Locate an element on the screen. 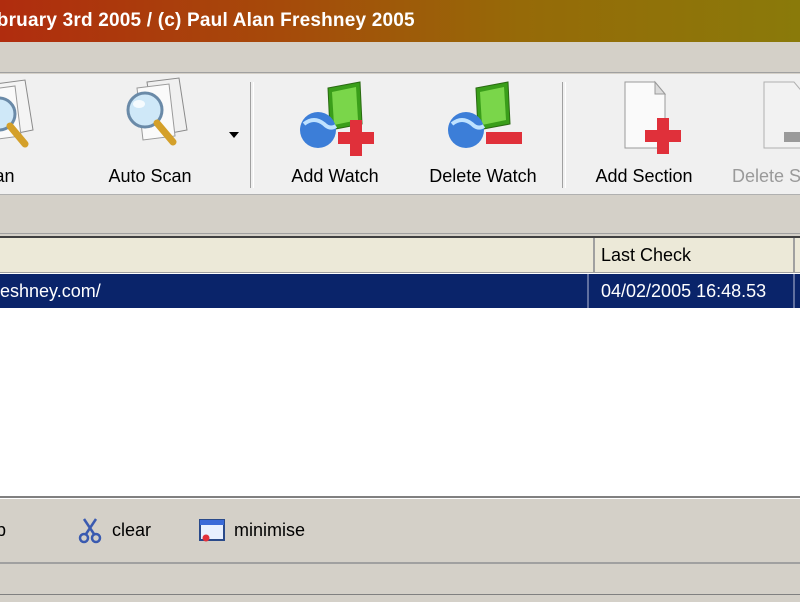  delete-watch-button: Delete Watch is located at coordinates (483, 133).